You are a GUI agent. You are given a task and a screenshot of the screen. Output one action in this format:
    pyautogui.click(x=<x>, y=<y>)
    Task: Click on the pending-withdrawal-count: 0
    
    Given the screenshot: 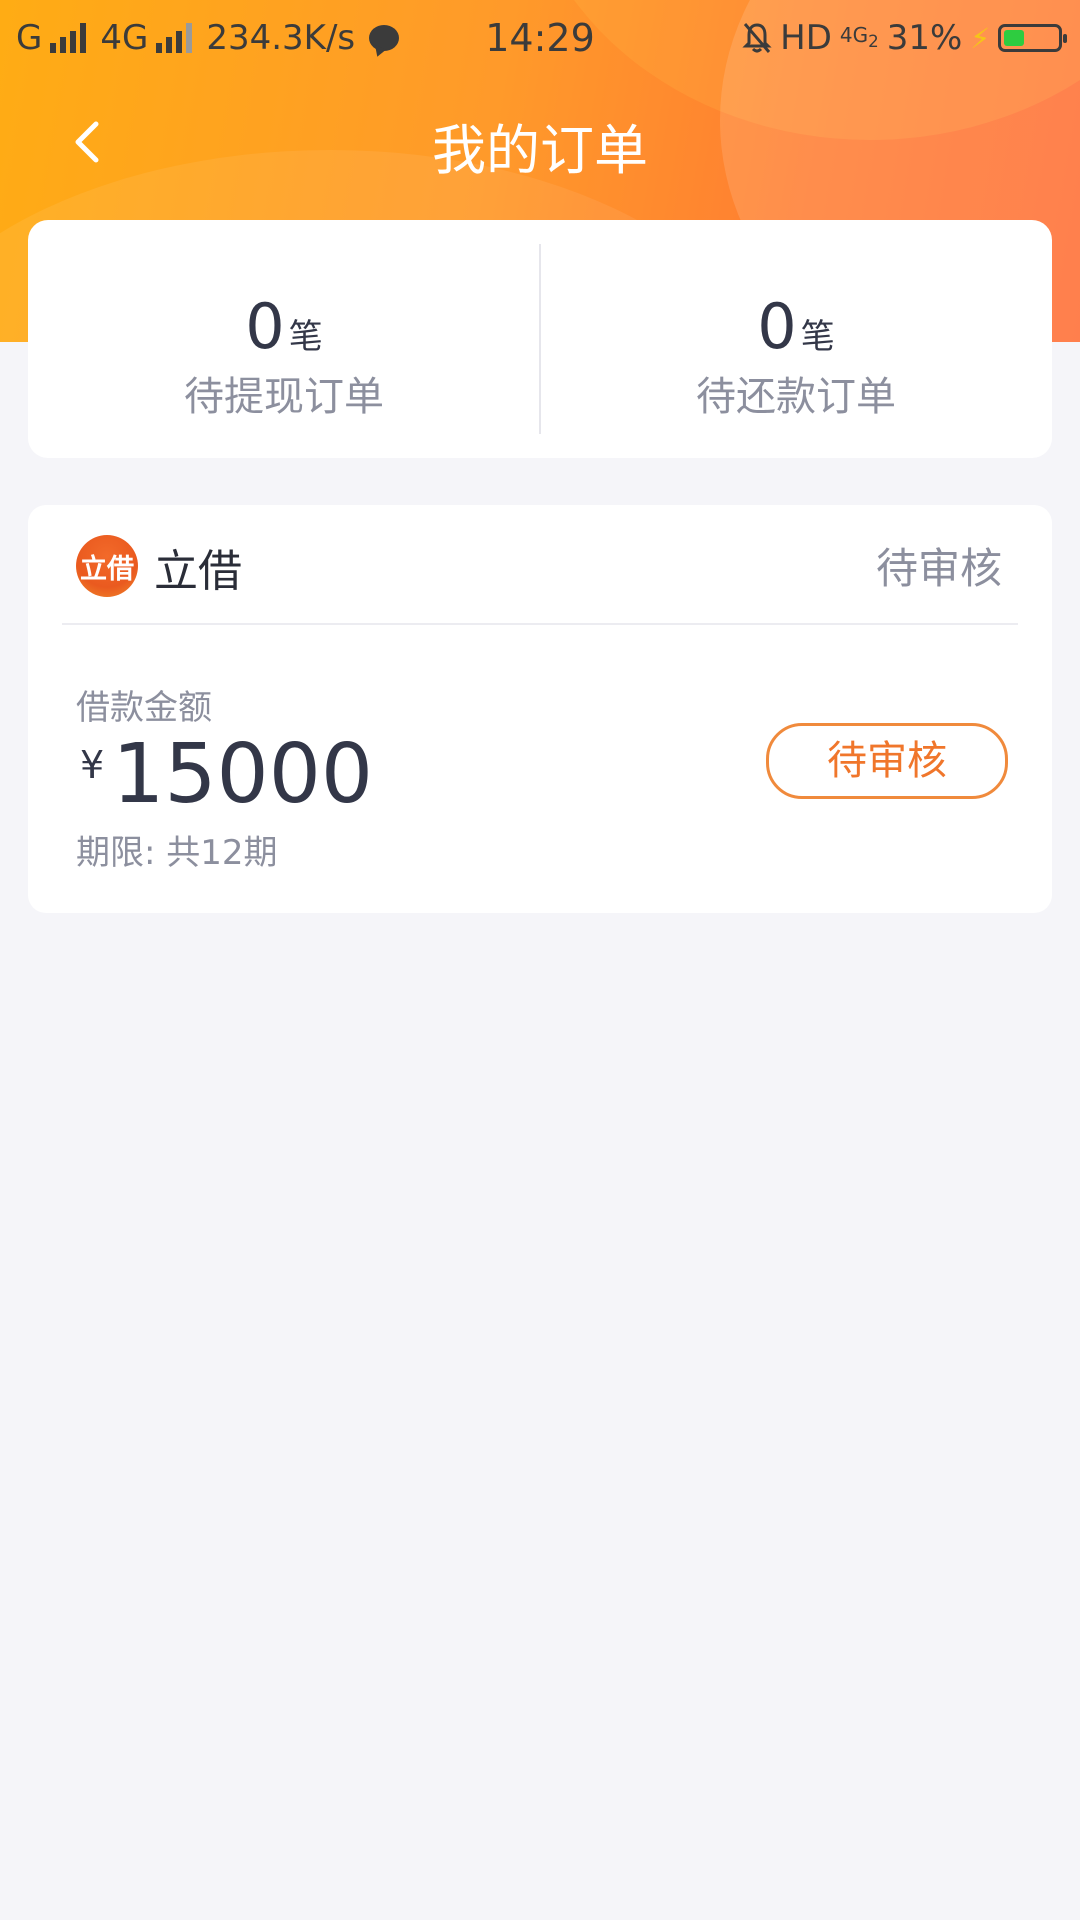 What is the action you would take?
    pyautogui.click(x=265, y=326)
    